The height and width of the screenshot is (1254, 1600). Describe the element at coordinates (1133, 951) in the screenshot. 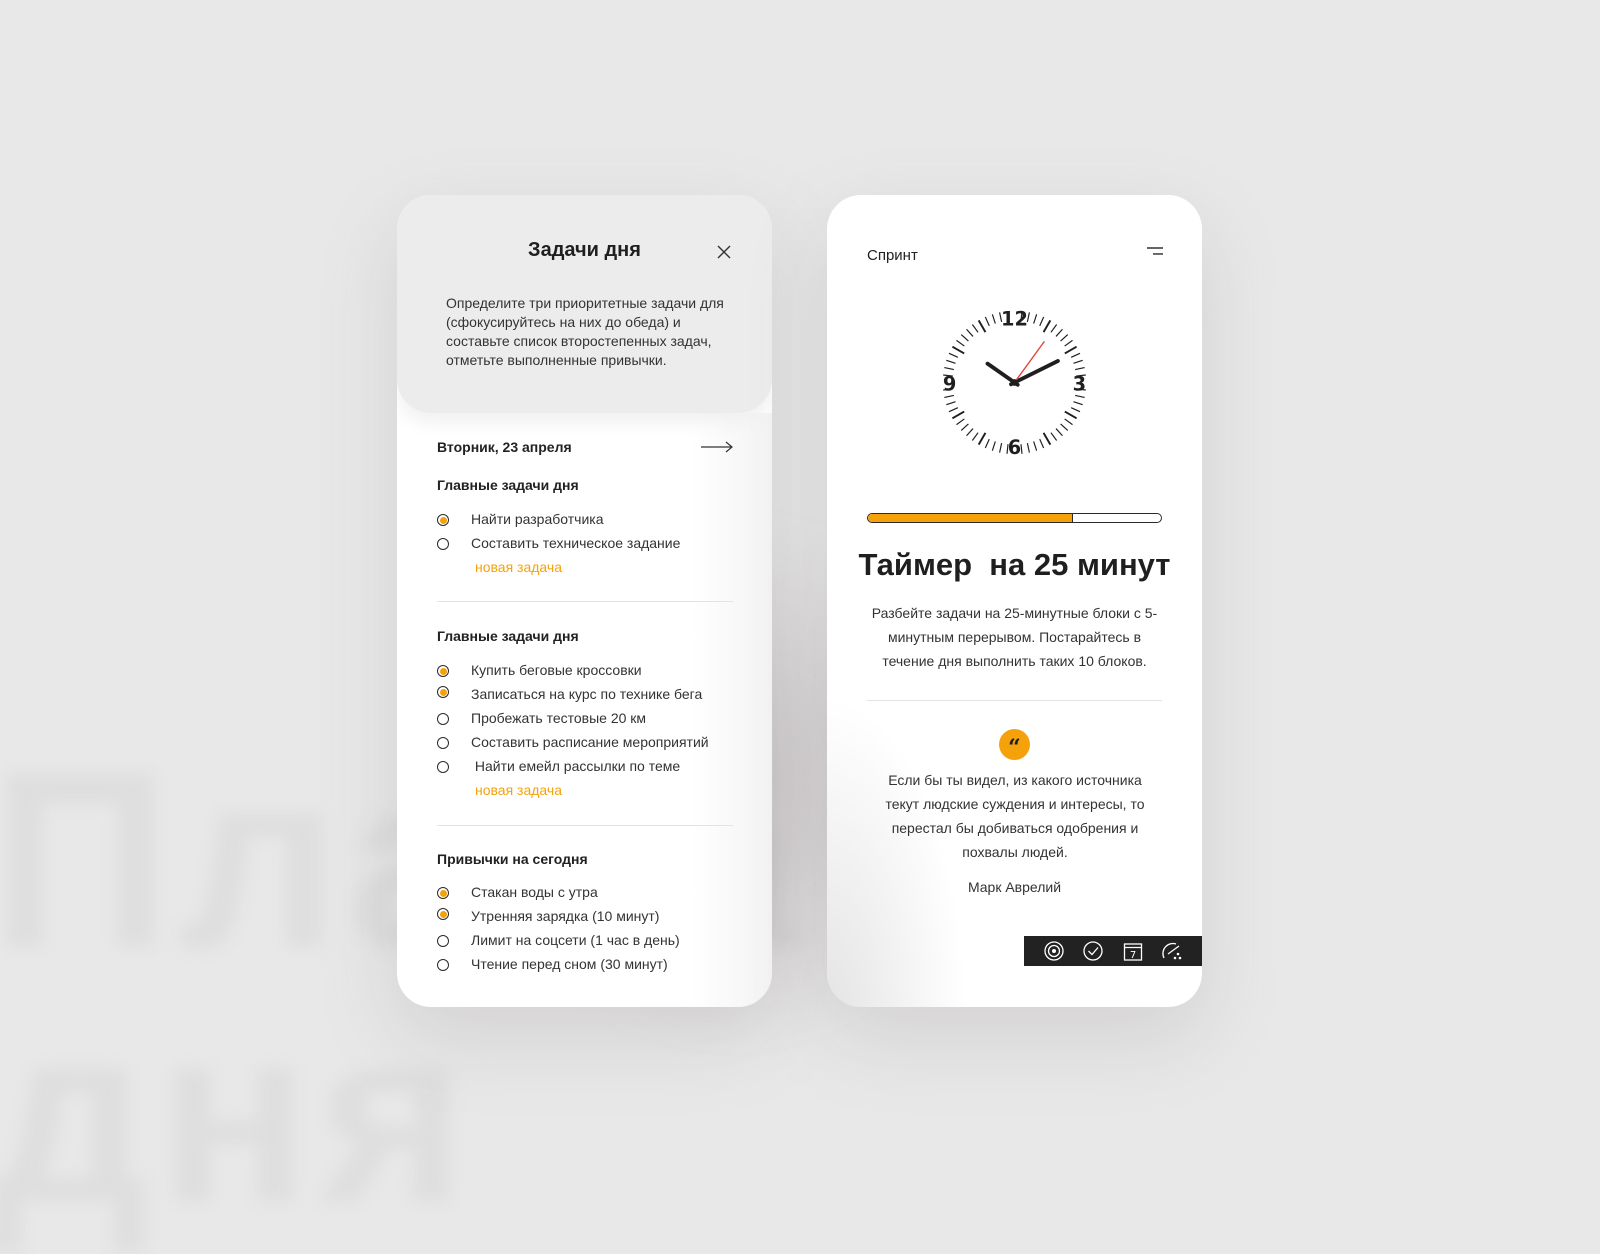

I see `tab-calendar: 7` at that location.